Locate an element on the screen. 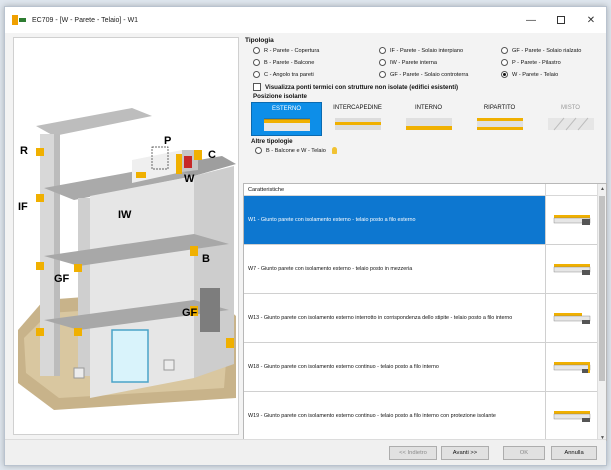  maximize-button is located at coordinates (561, 20).